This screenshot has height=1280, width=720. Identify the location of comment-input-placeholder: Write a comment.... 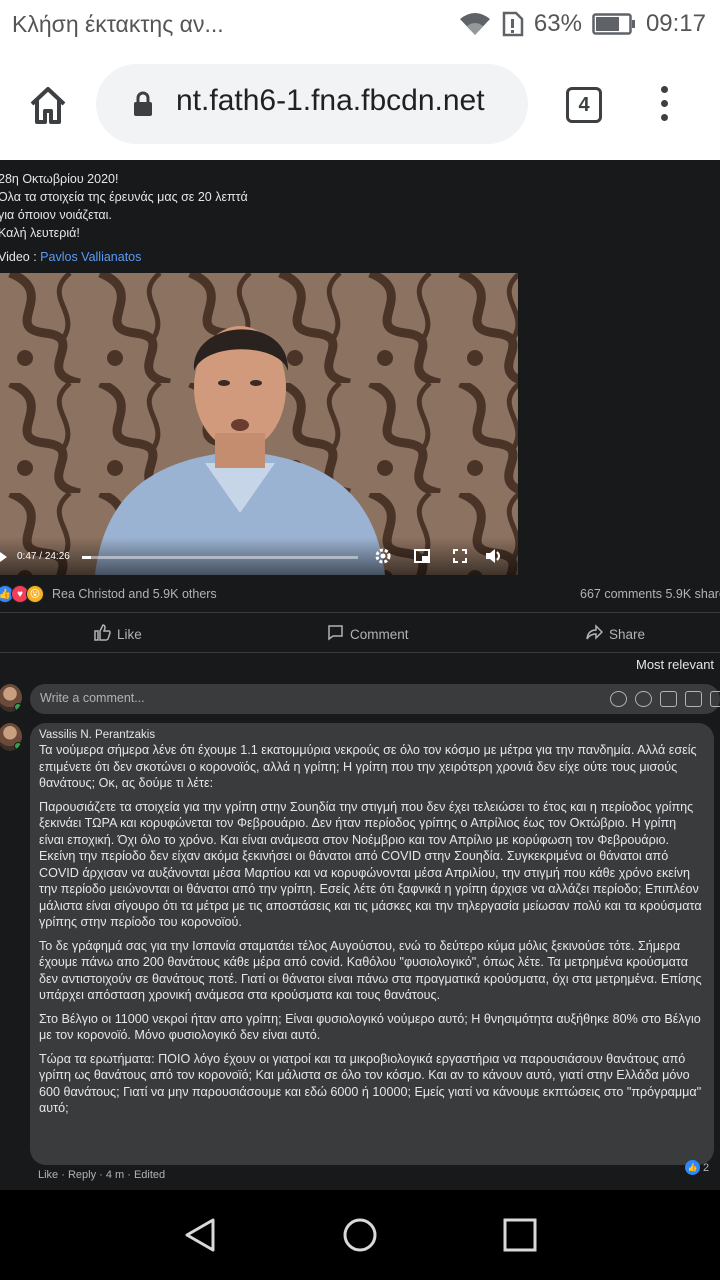
(92, 698).